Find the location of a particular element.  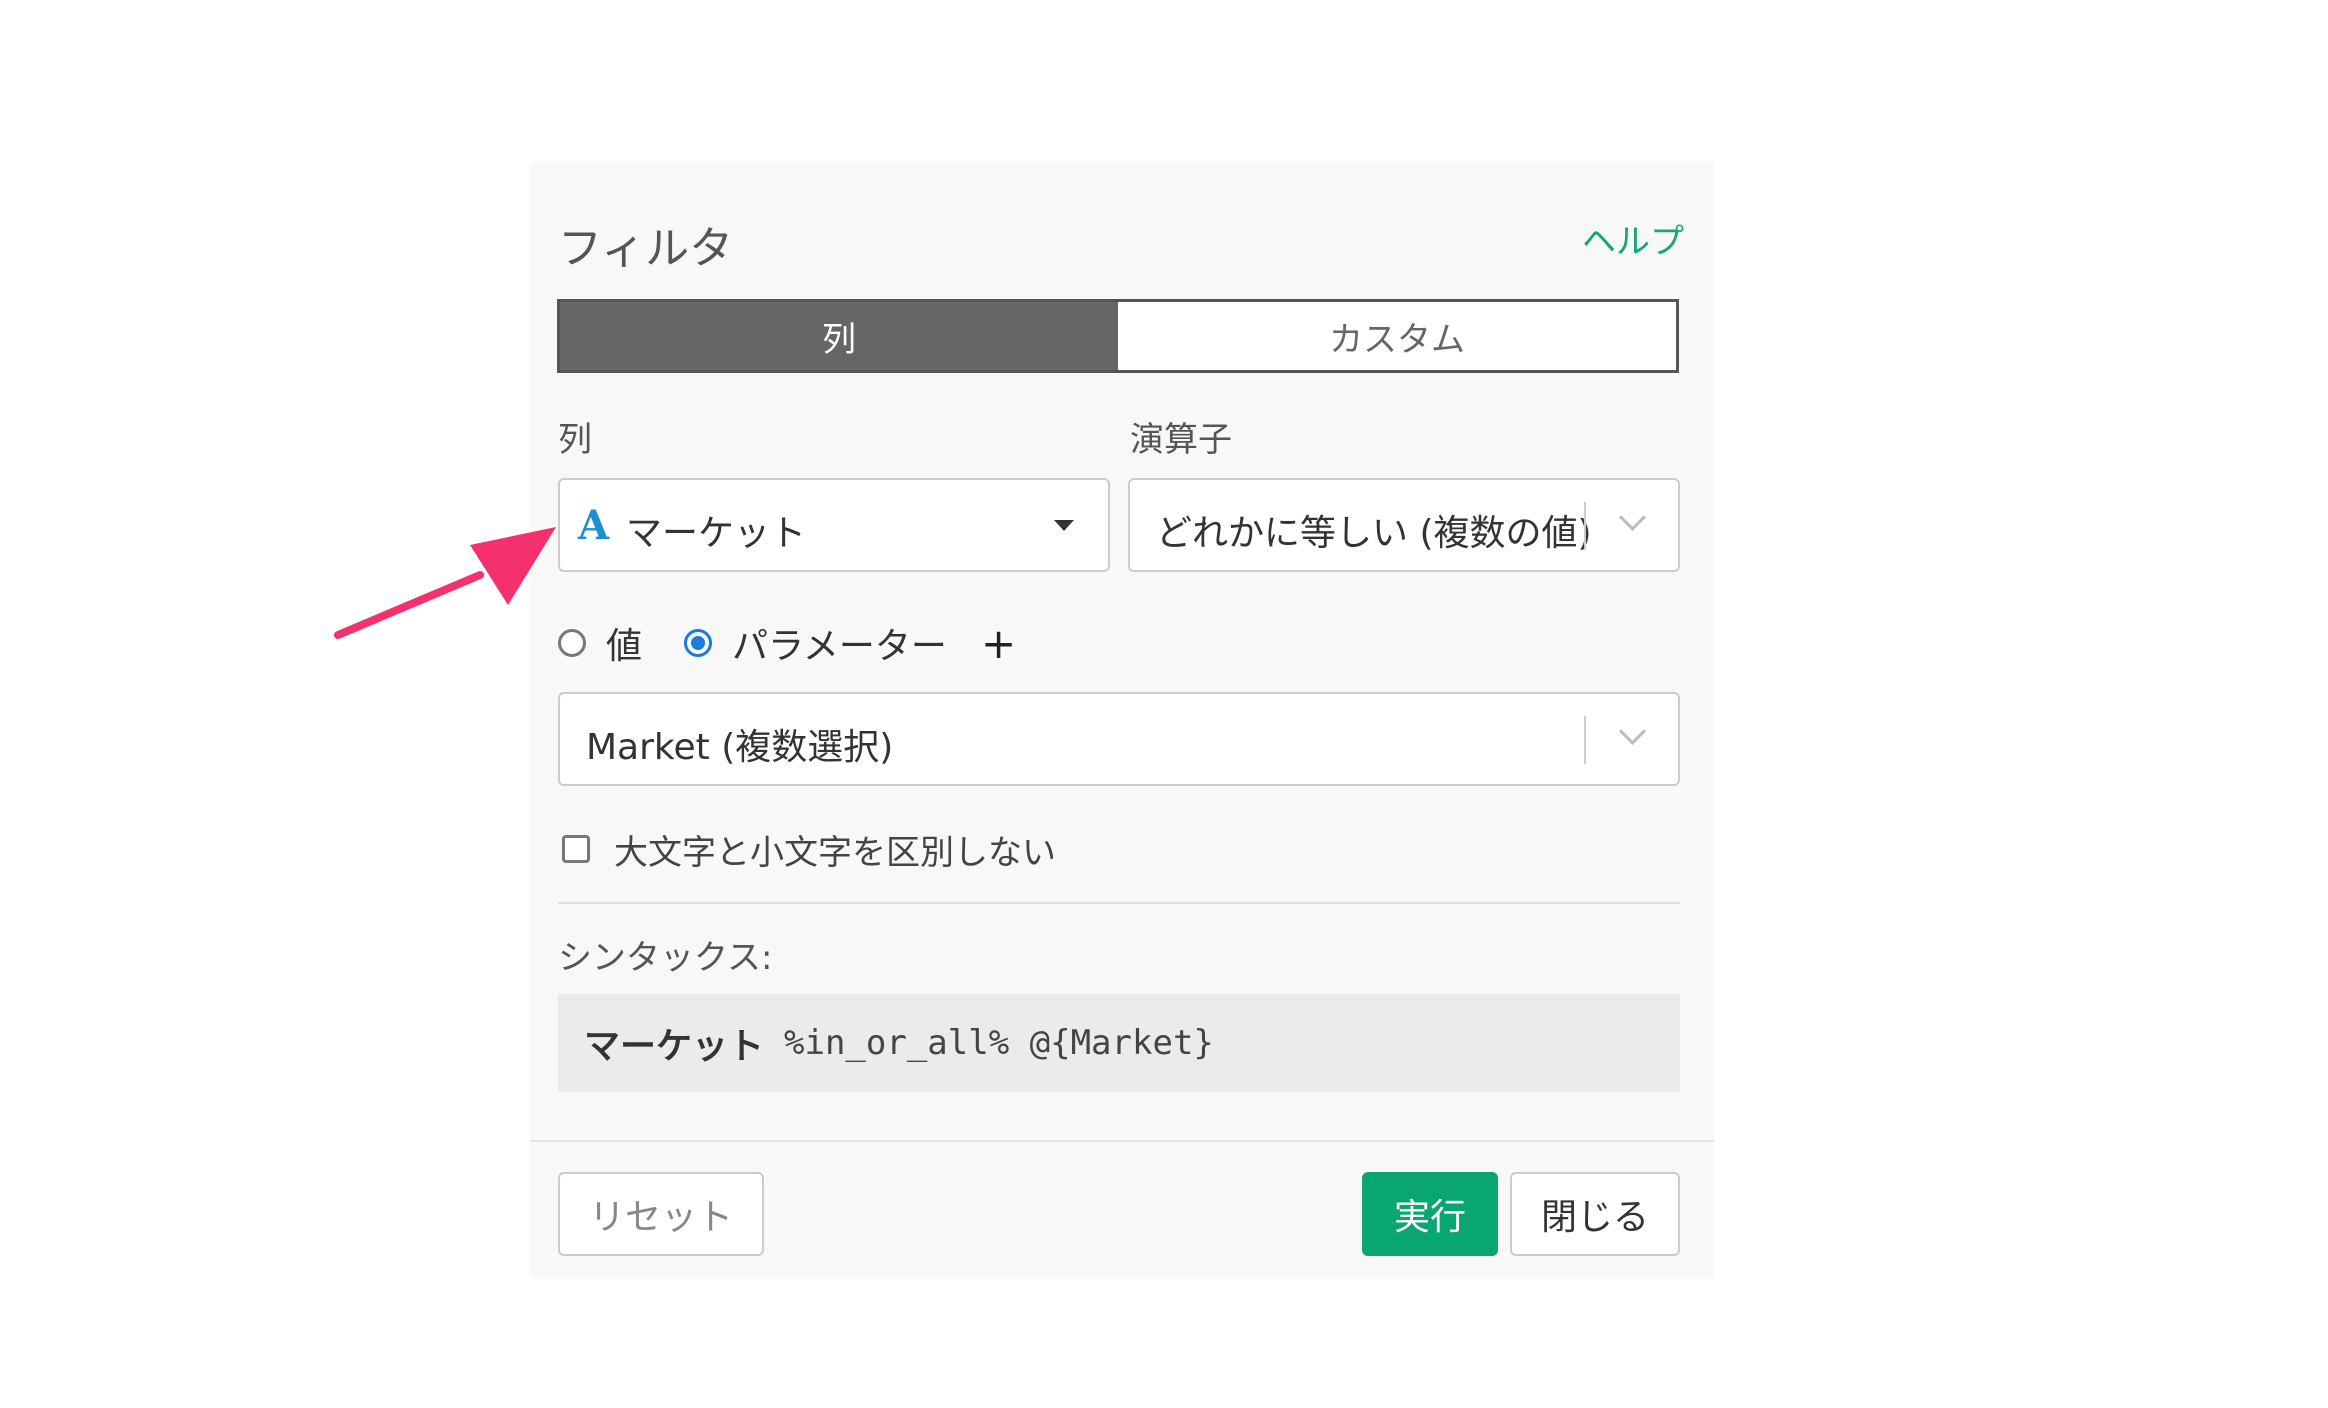

dialog-title: フィルタ is located at coordinates (646, 248).